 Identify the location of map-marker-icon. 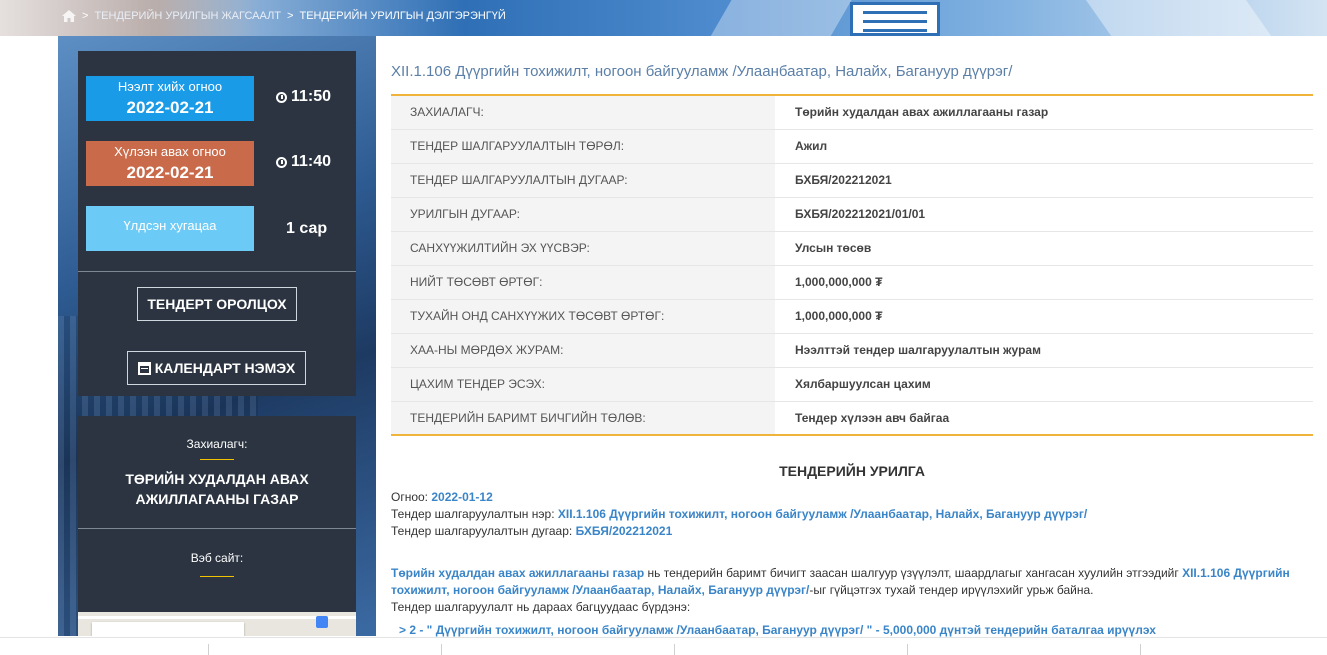
(322, 622).